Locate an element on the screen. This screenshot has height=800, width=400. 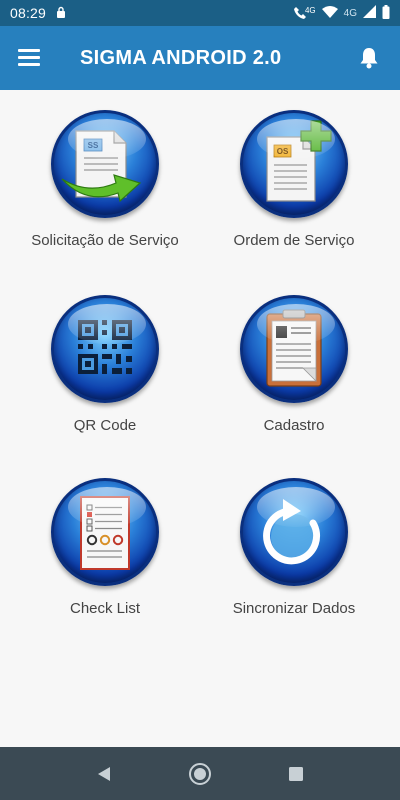
lock-icon is located at coordinates (61, 13).